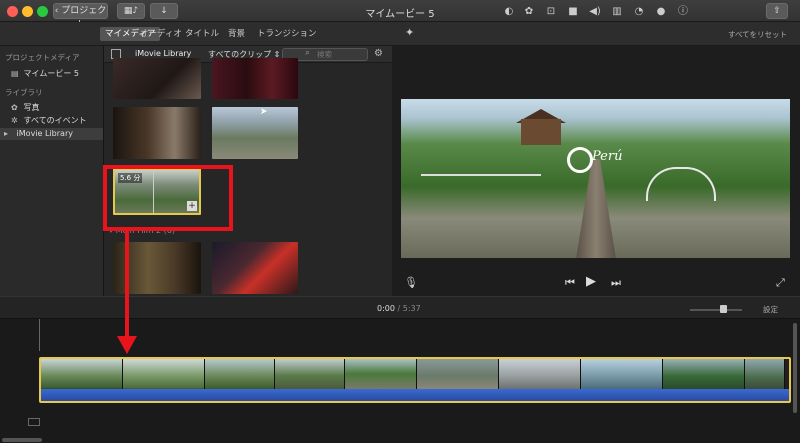  What do you see at coordinates (409, 32) in the screenshot?
I see `magic-wand-icon: ✦` at bounding box center [409, 32].